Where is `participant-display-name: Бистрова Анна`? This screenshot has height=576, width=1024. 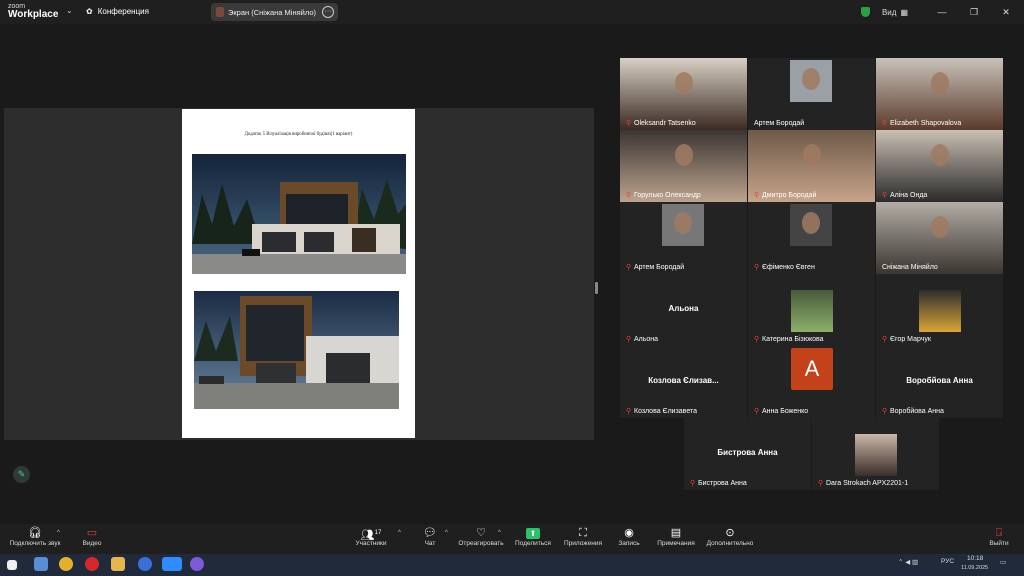 participant-display-name: Бистрова Анна is located at coordinates (747, 452).